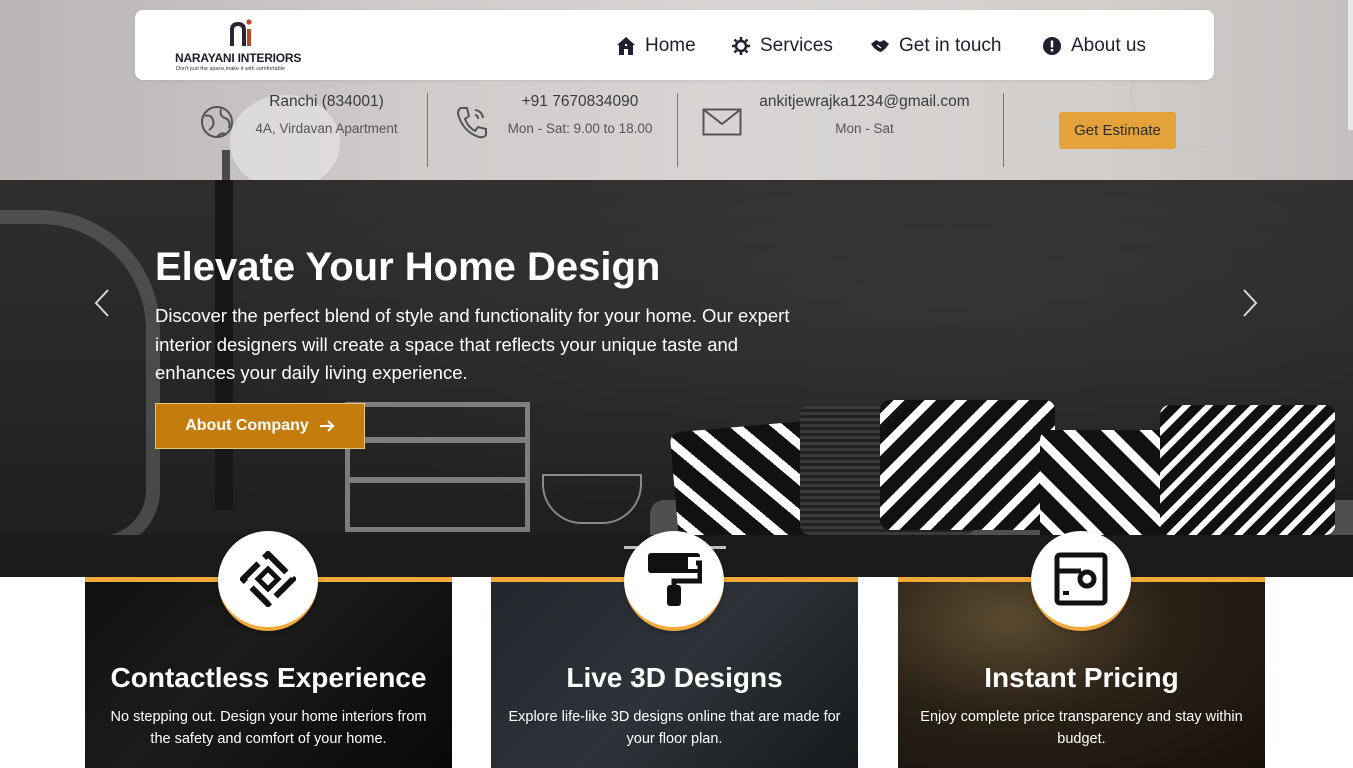 The width and height of the screenshot is (1353, 768). I want to click on feature-title: Contactless Experience, so click(268, 677).